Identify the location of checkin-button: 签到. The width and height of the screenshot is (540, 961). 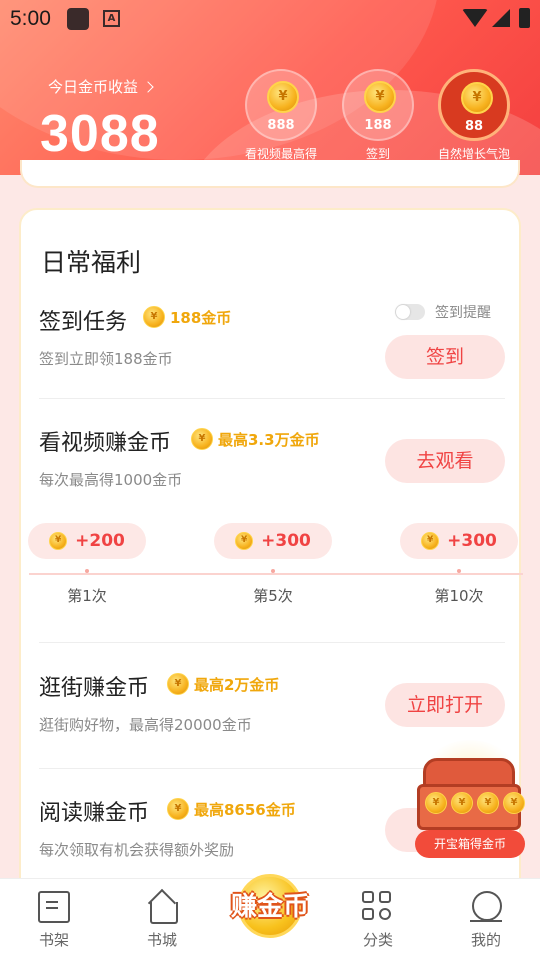
(445, 357).